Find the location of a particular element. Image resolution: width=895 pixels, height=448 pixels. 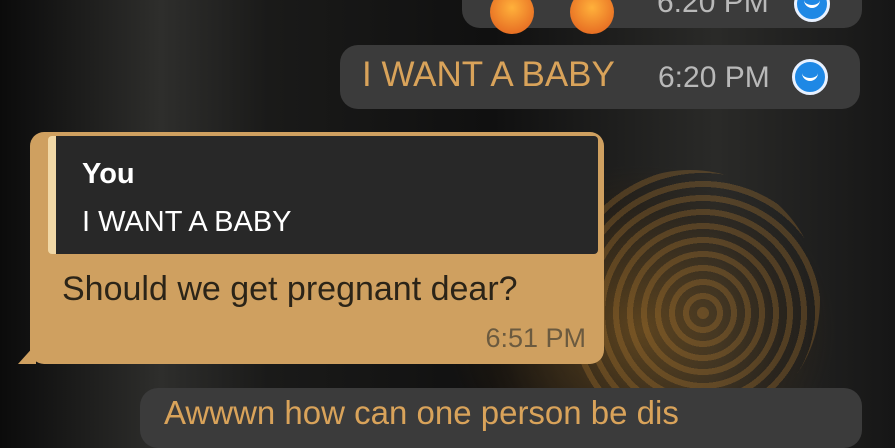

message-bubble-outgoing: Awwwn how can one person be dis is located at coordinates (501, 418).